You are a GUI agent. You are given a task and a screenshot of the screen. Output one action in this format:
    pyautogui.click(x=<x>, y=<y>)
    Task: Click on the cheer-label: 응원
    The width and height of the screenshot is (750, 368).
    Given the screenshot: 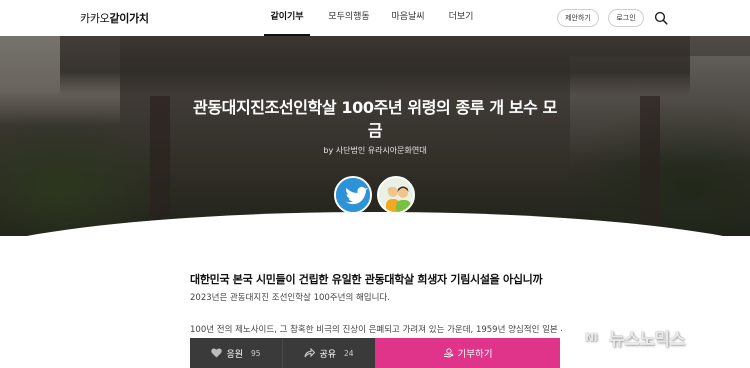 What is the action you would take?
    pyautogui.click(x=234, y=354)
    